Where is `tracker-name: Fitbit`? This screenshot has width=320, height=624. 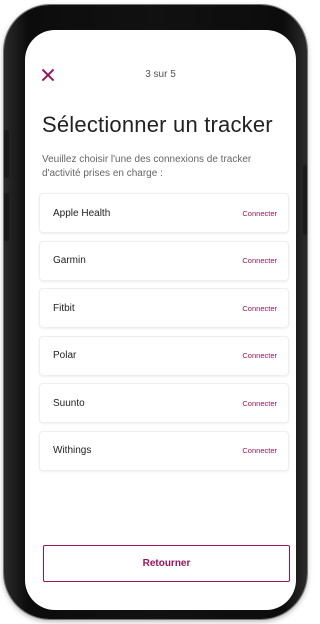
tracker-name: Fitbit is located at coordinates (64, 308).